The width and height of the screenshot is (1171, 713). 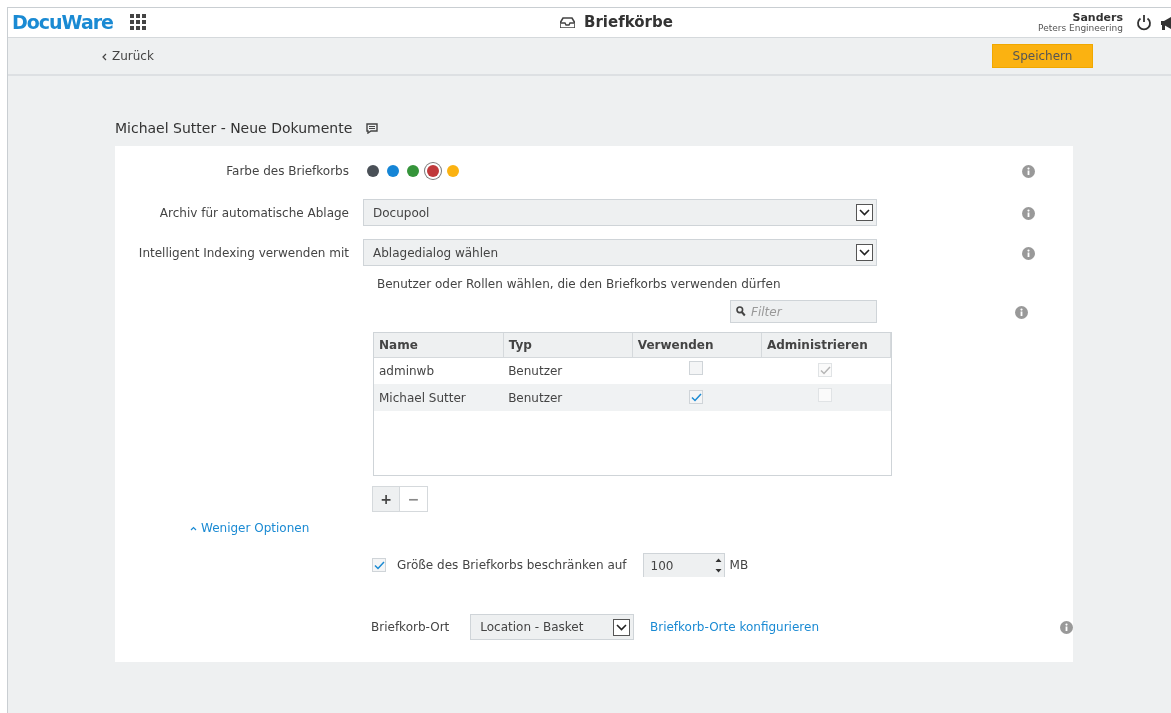 What do you see at coordinates (552, 627) in the screenshot?
I see `select-field: Location - Basket` at bounding box center [552, 627].